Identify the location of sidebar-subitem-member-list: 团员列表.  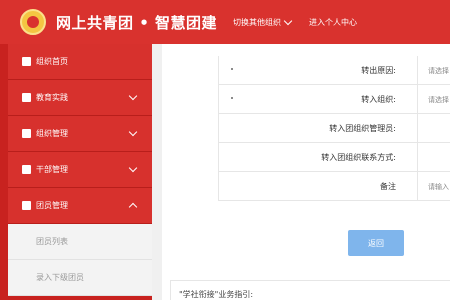
(80, 242).